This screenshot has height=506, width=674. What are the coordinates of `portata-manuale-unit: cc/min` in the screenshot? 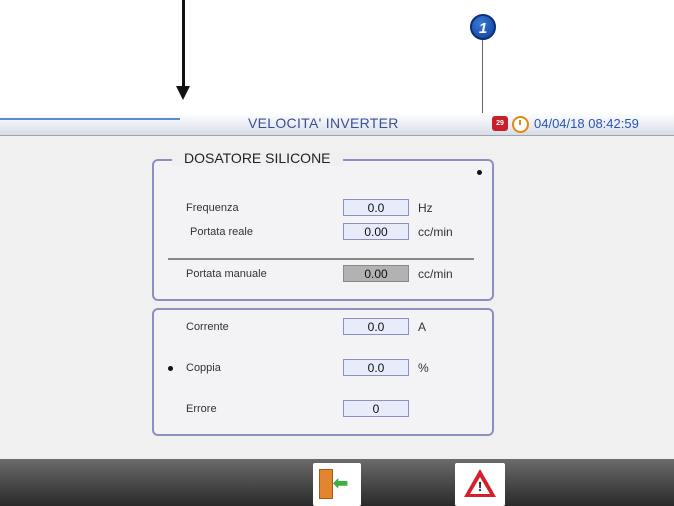 It's located at (435, 274).